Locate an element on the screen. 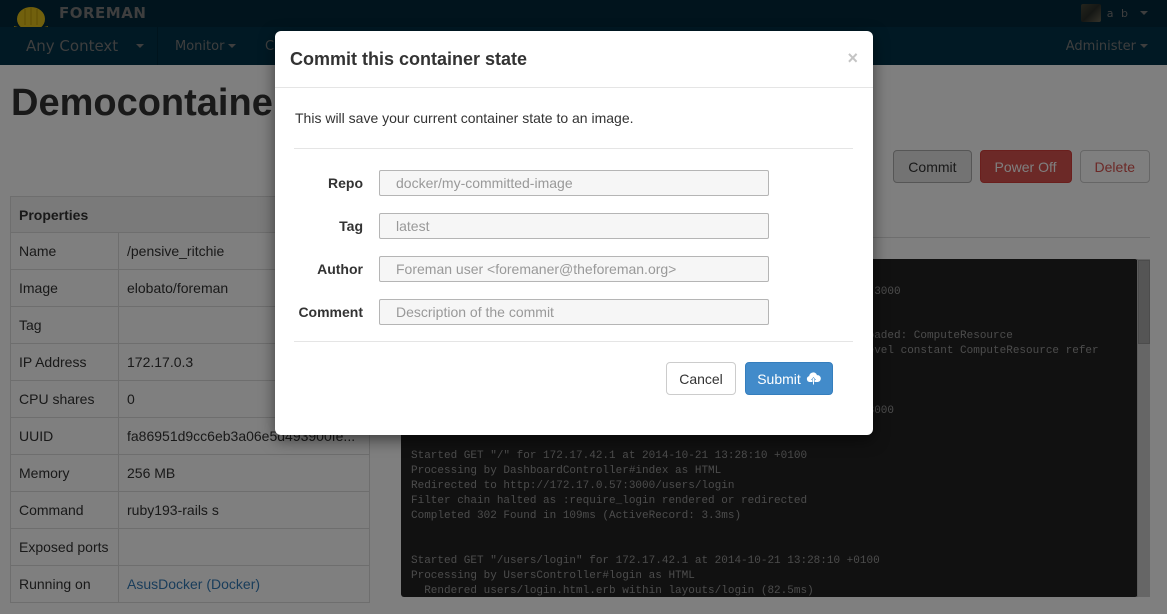  close-icon: × is located at coordinates (852, 58).